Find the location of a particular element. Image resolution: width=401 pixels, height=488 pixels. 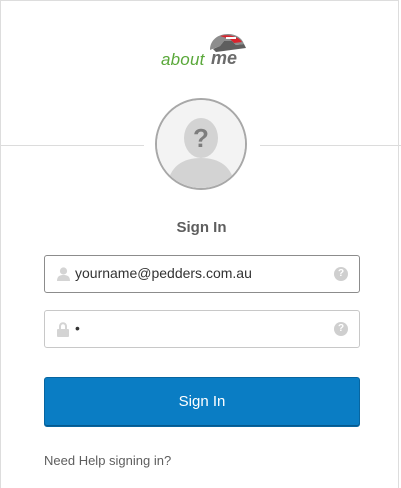

username-field: yourname@pedders.com.au ? is located at coordinates (202, 274).